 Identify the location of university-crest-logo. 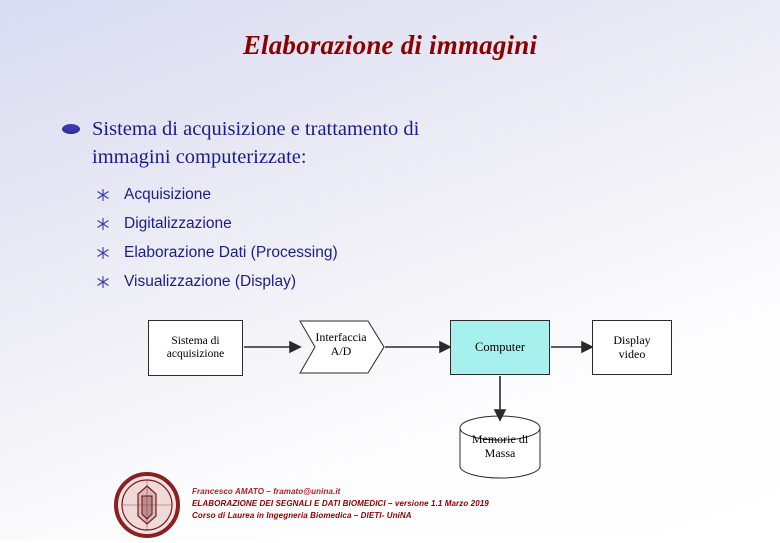
(147, 505).